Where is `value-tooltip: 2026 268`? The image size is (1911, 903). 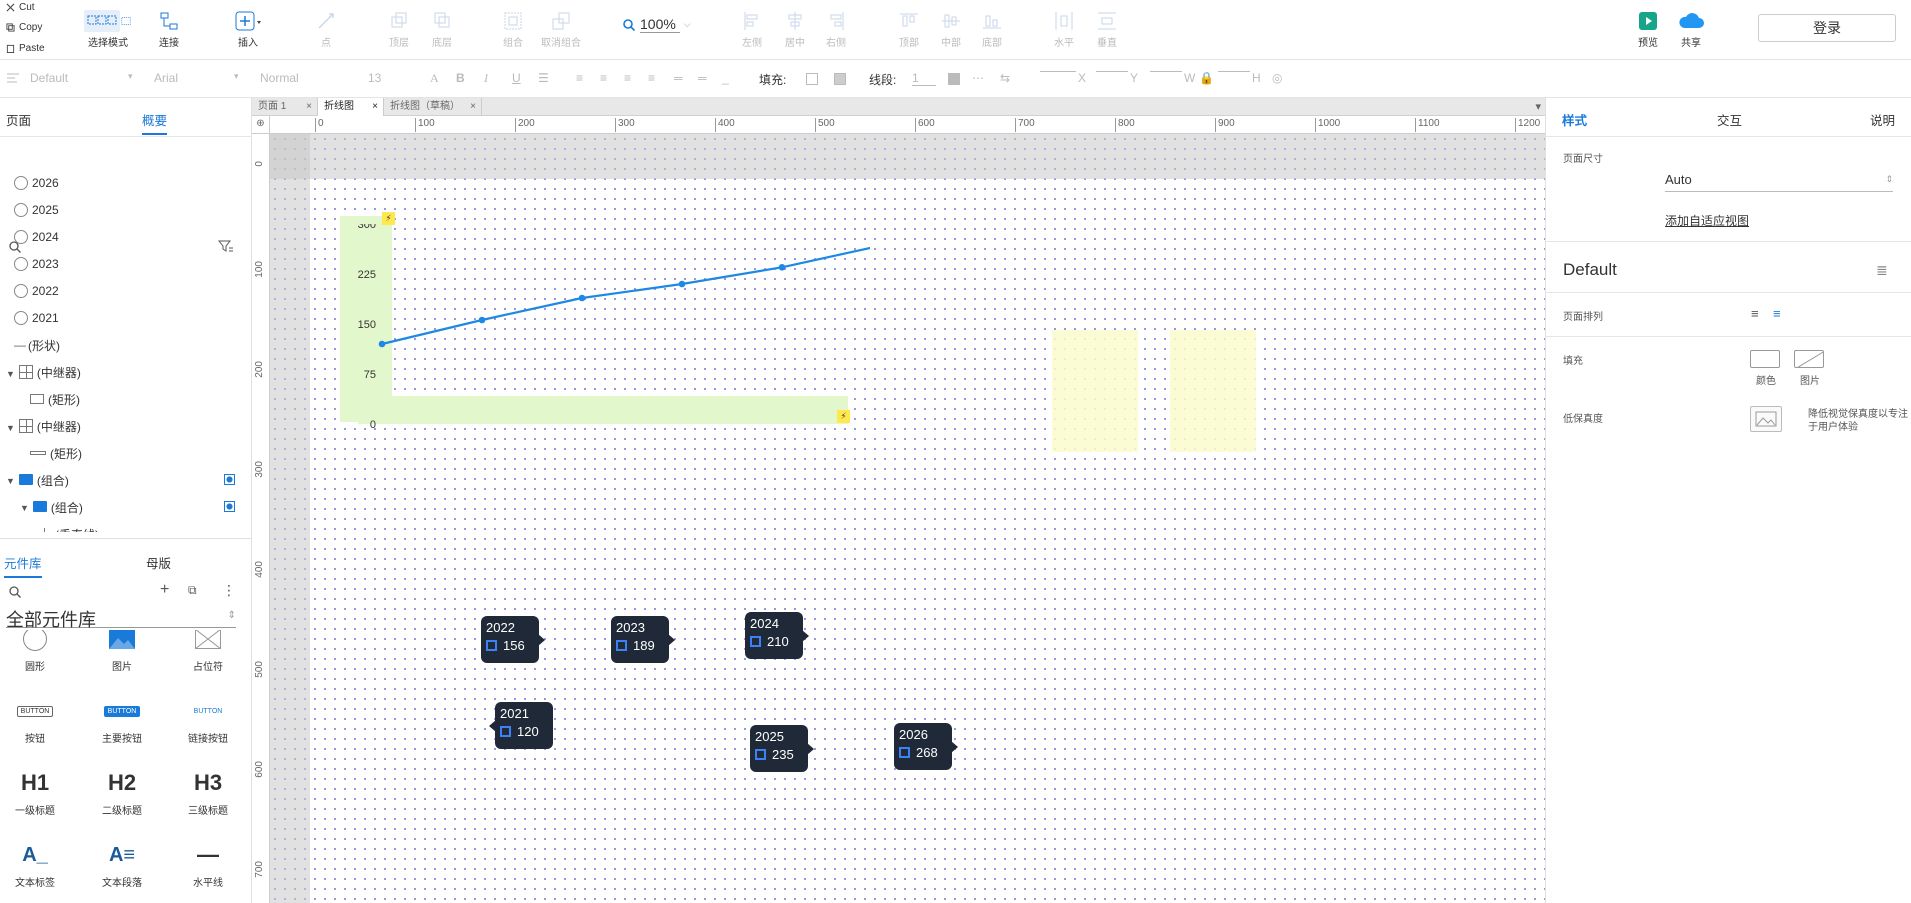 value-tooltip: 2026 268 is located at coordinates (926, 746).